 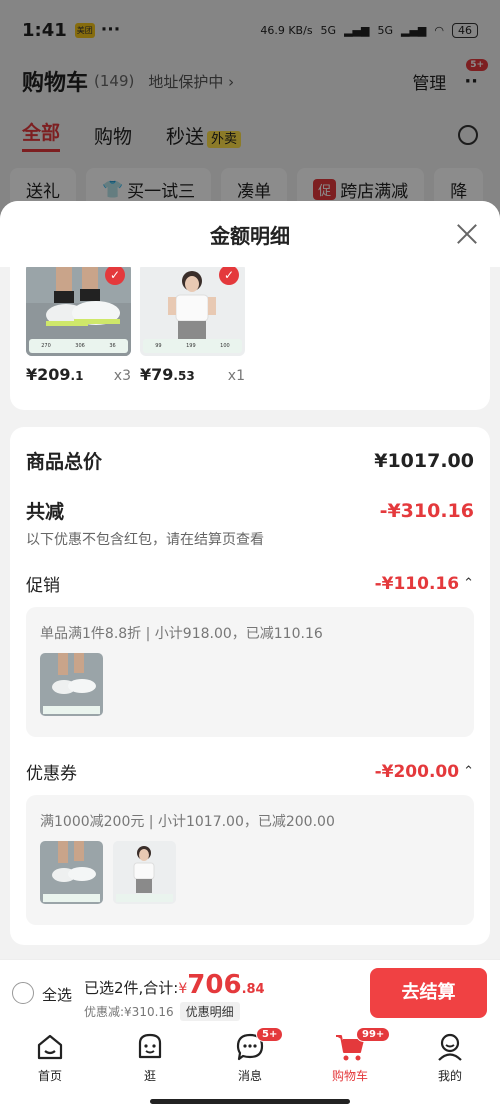 What do you see at coordinates (50, 1068) in the screenshot?
I see `nav-home: 首页` at bounding box center [50, 1068].